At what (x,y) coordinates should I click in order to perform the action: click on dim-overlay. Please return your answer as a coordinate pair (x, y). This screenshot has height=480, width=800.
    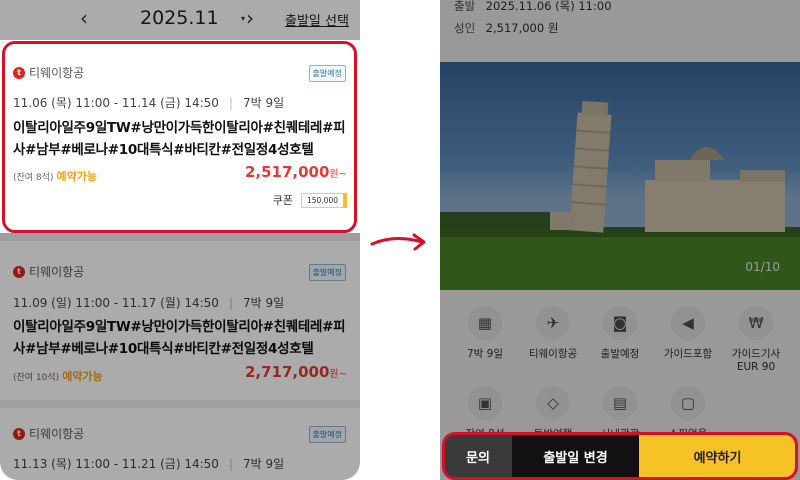
    Looking at the image, I should click on (180, 20).